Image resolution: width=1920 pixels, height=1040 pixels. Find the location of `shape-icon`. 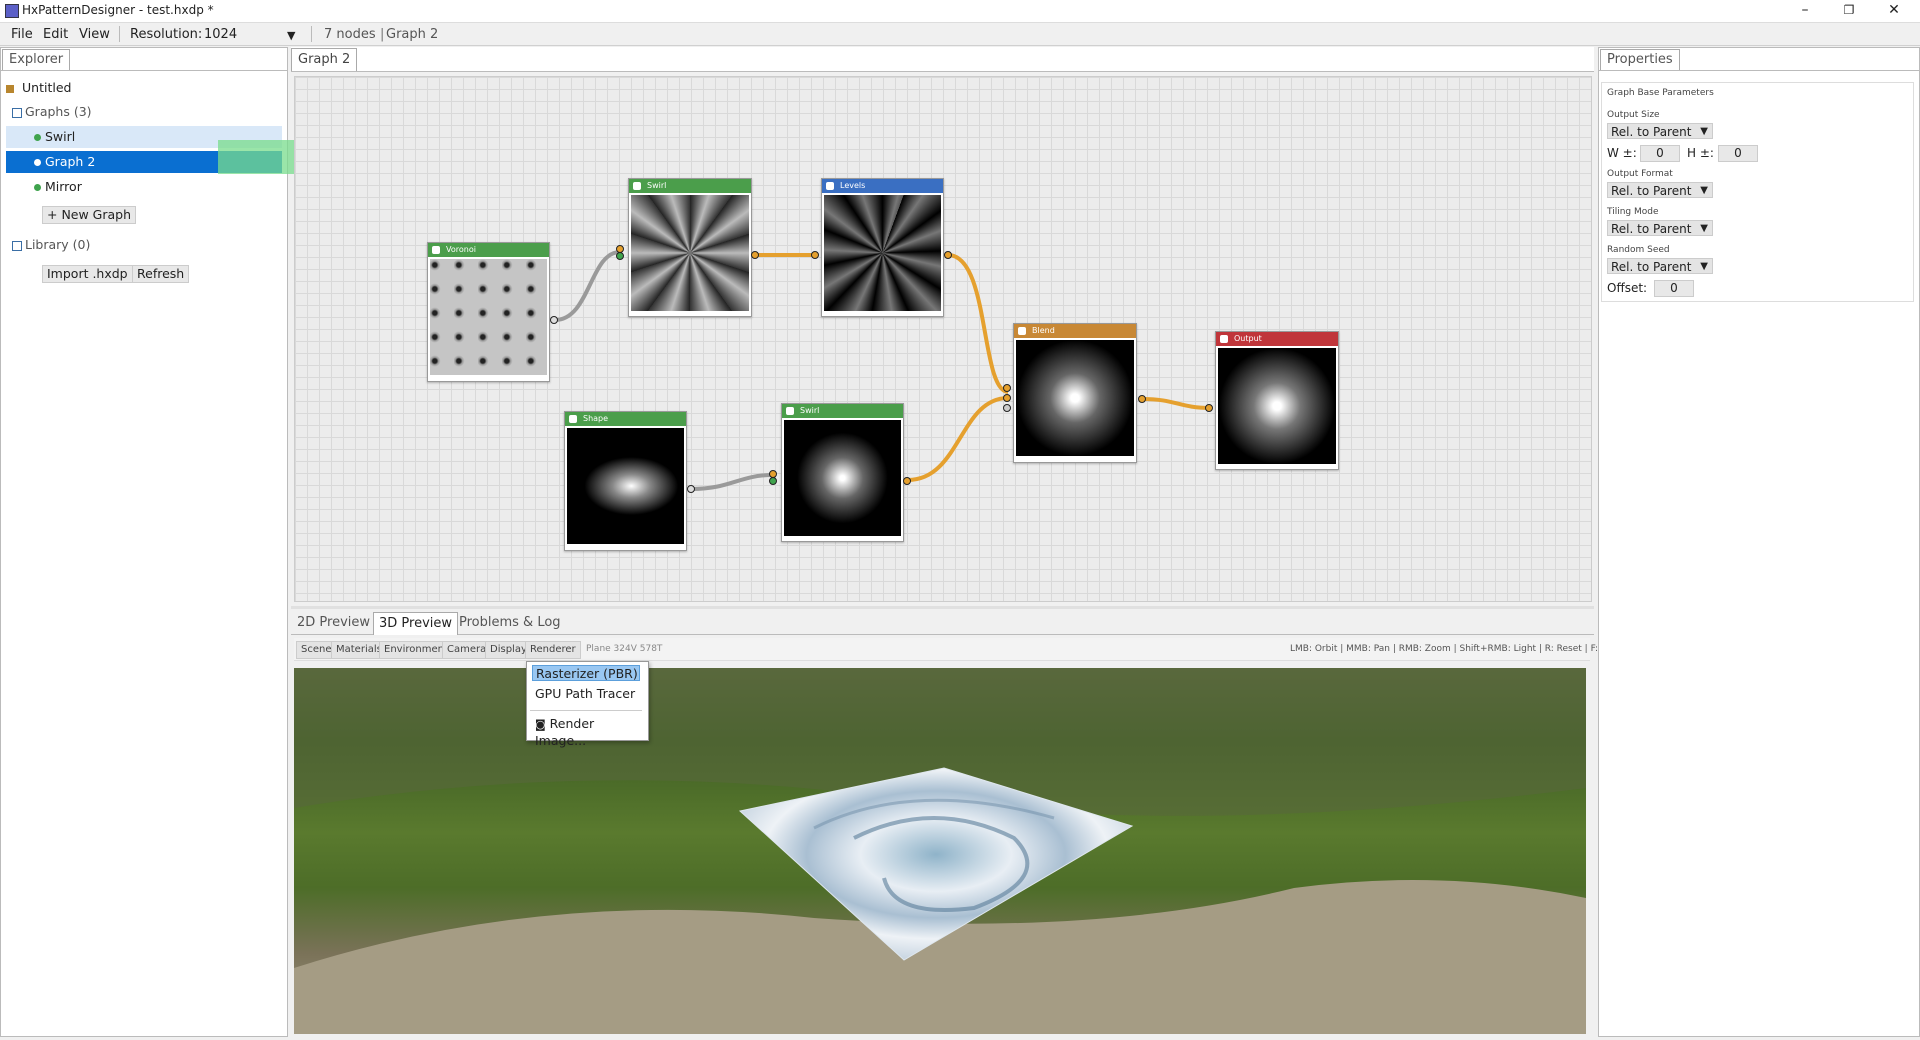

shape-icon is located at coordinates (573, 419).